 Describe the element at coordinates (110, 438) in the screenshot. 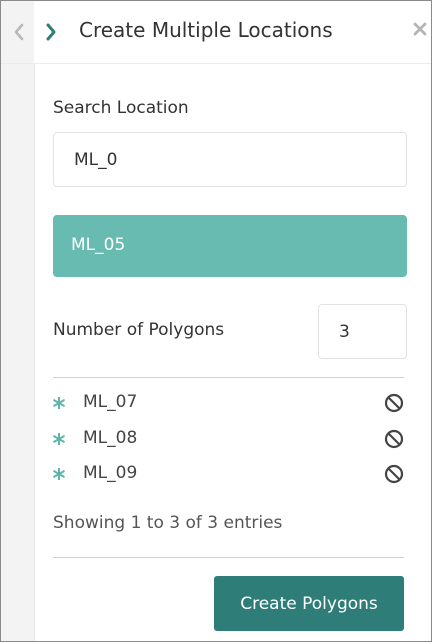

I see `location-name: ML_08` at that location.